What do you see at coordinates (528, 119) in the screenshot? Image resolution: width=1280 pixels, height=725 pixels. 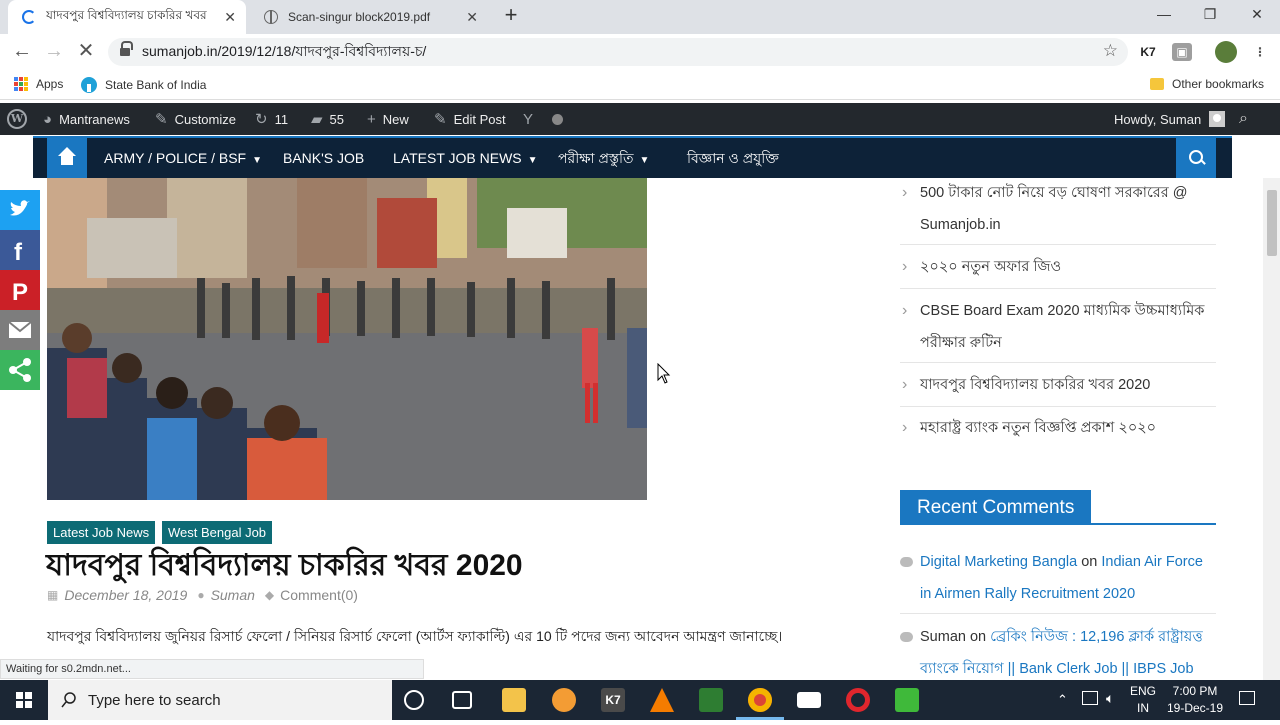 I see `yoast-icon: Y` at bounding box center [528, 119].